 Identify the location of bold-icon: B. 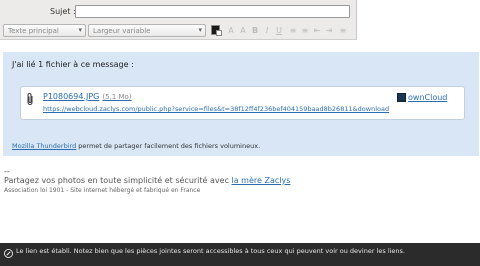
(255, 31).